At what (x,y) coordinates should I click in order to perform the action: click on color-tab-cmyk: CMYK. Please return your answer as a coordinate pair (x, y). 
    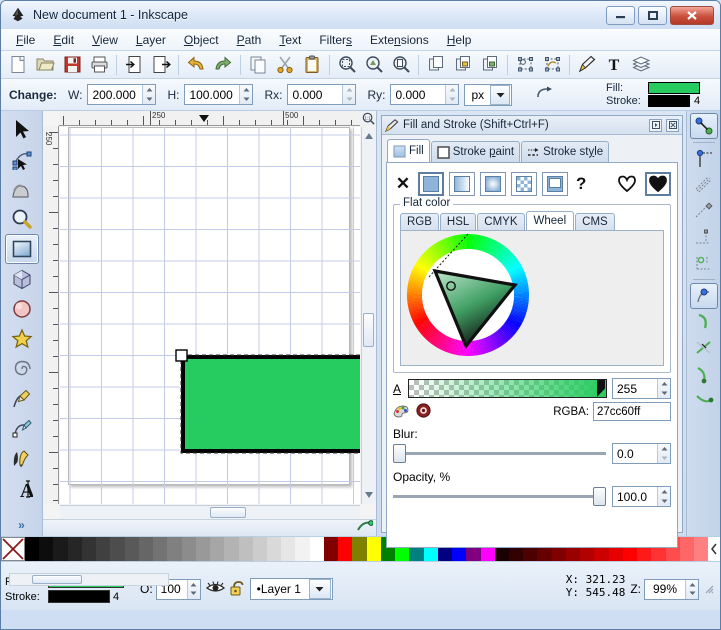
    Looking at the image, I should click on (501, 221).